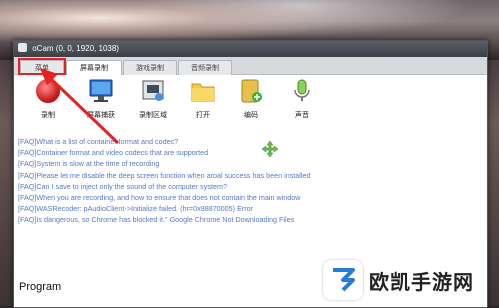 The image size is (499, 308). I want to click on watermark-text: 欧凯手游网, so click(421, 282).